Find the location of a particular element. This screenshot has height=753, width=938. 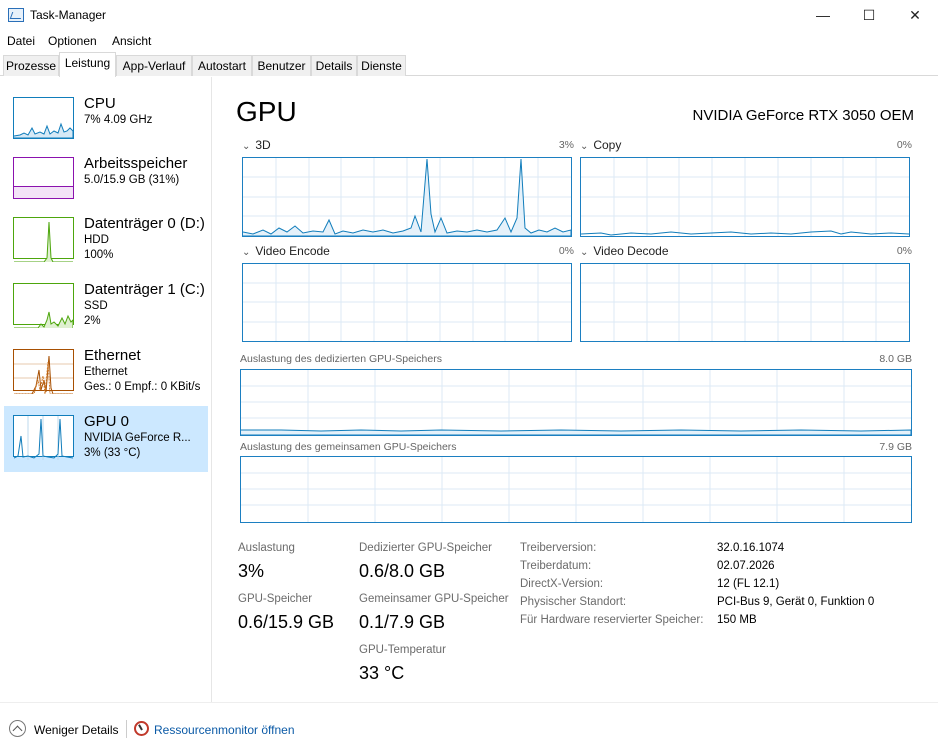

graph-3d-percent: 3% is located at coordinates (566, 145).